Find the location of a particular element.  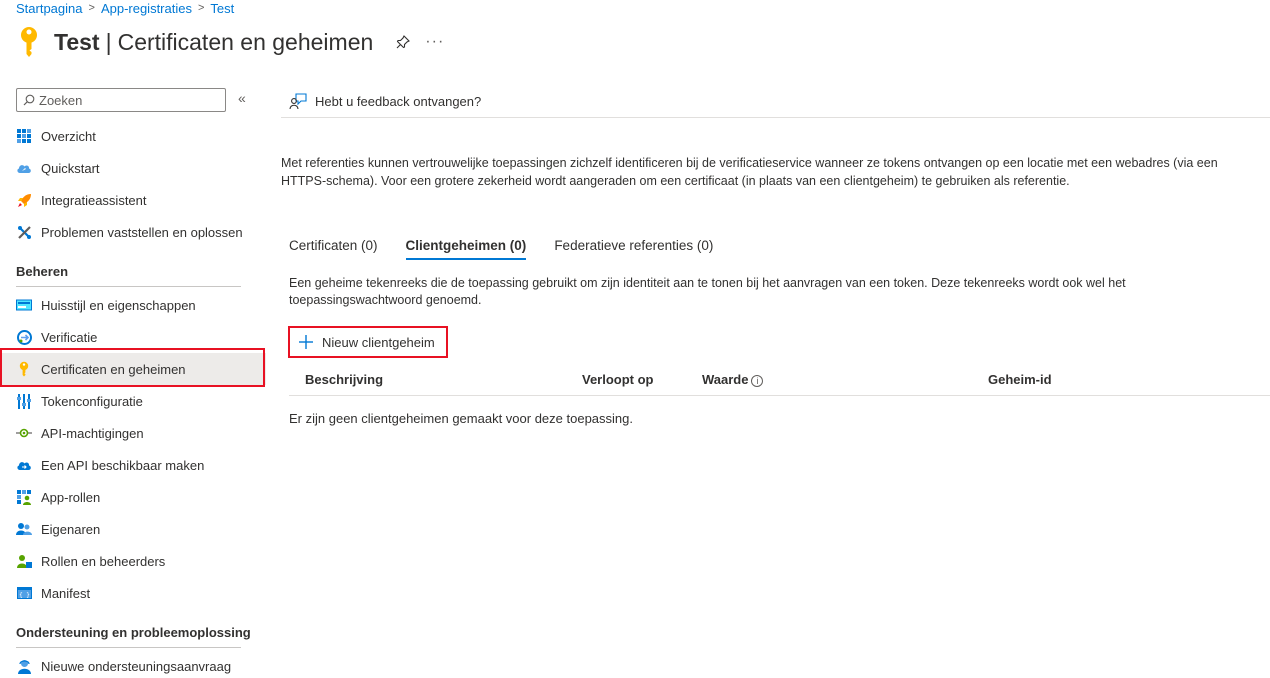

authentication-icon is located at coordinates (24, 337).